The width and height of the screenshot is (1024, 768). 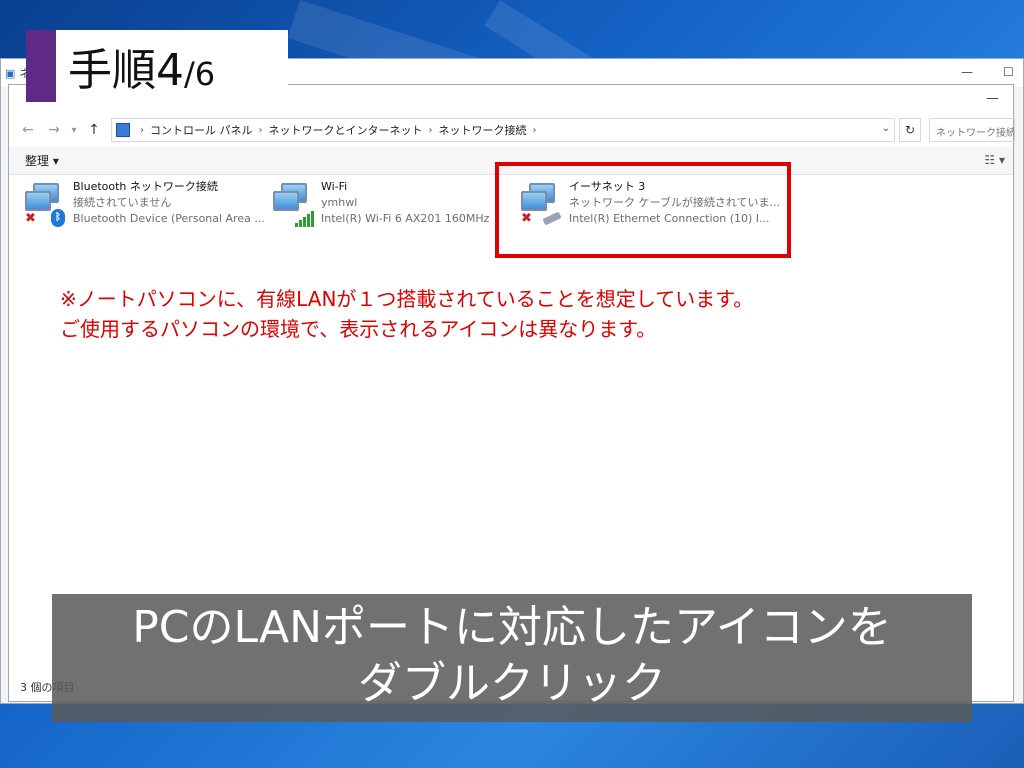 I want to click on connection-device: Intel(R) Wi-Fi 6 AX201 160MHz, so click(x=405, y=218).